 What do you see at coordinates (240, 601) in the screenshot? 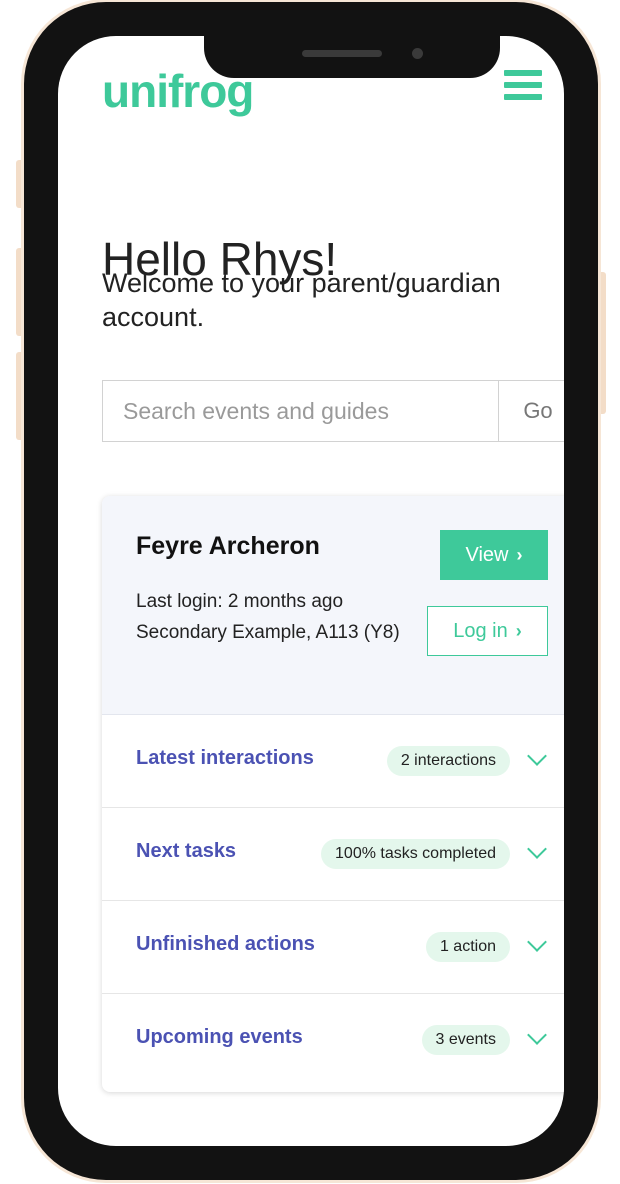
I see `last-login-text: Last login: 2 months ago` at bounding box center [240, 601].